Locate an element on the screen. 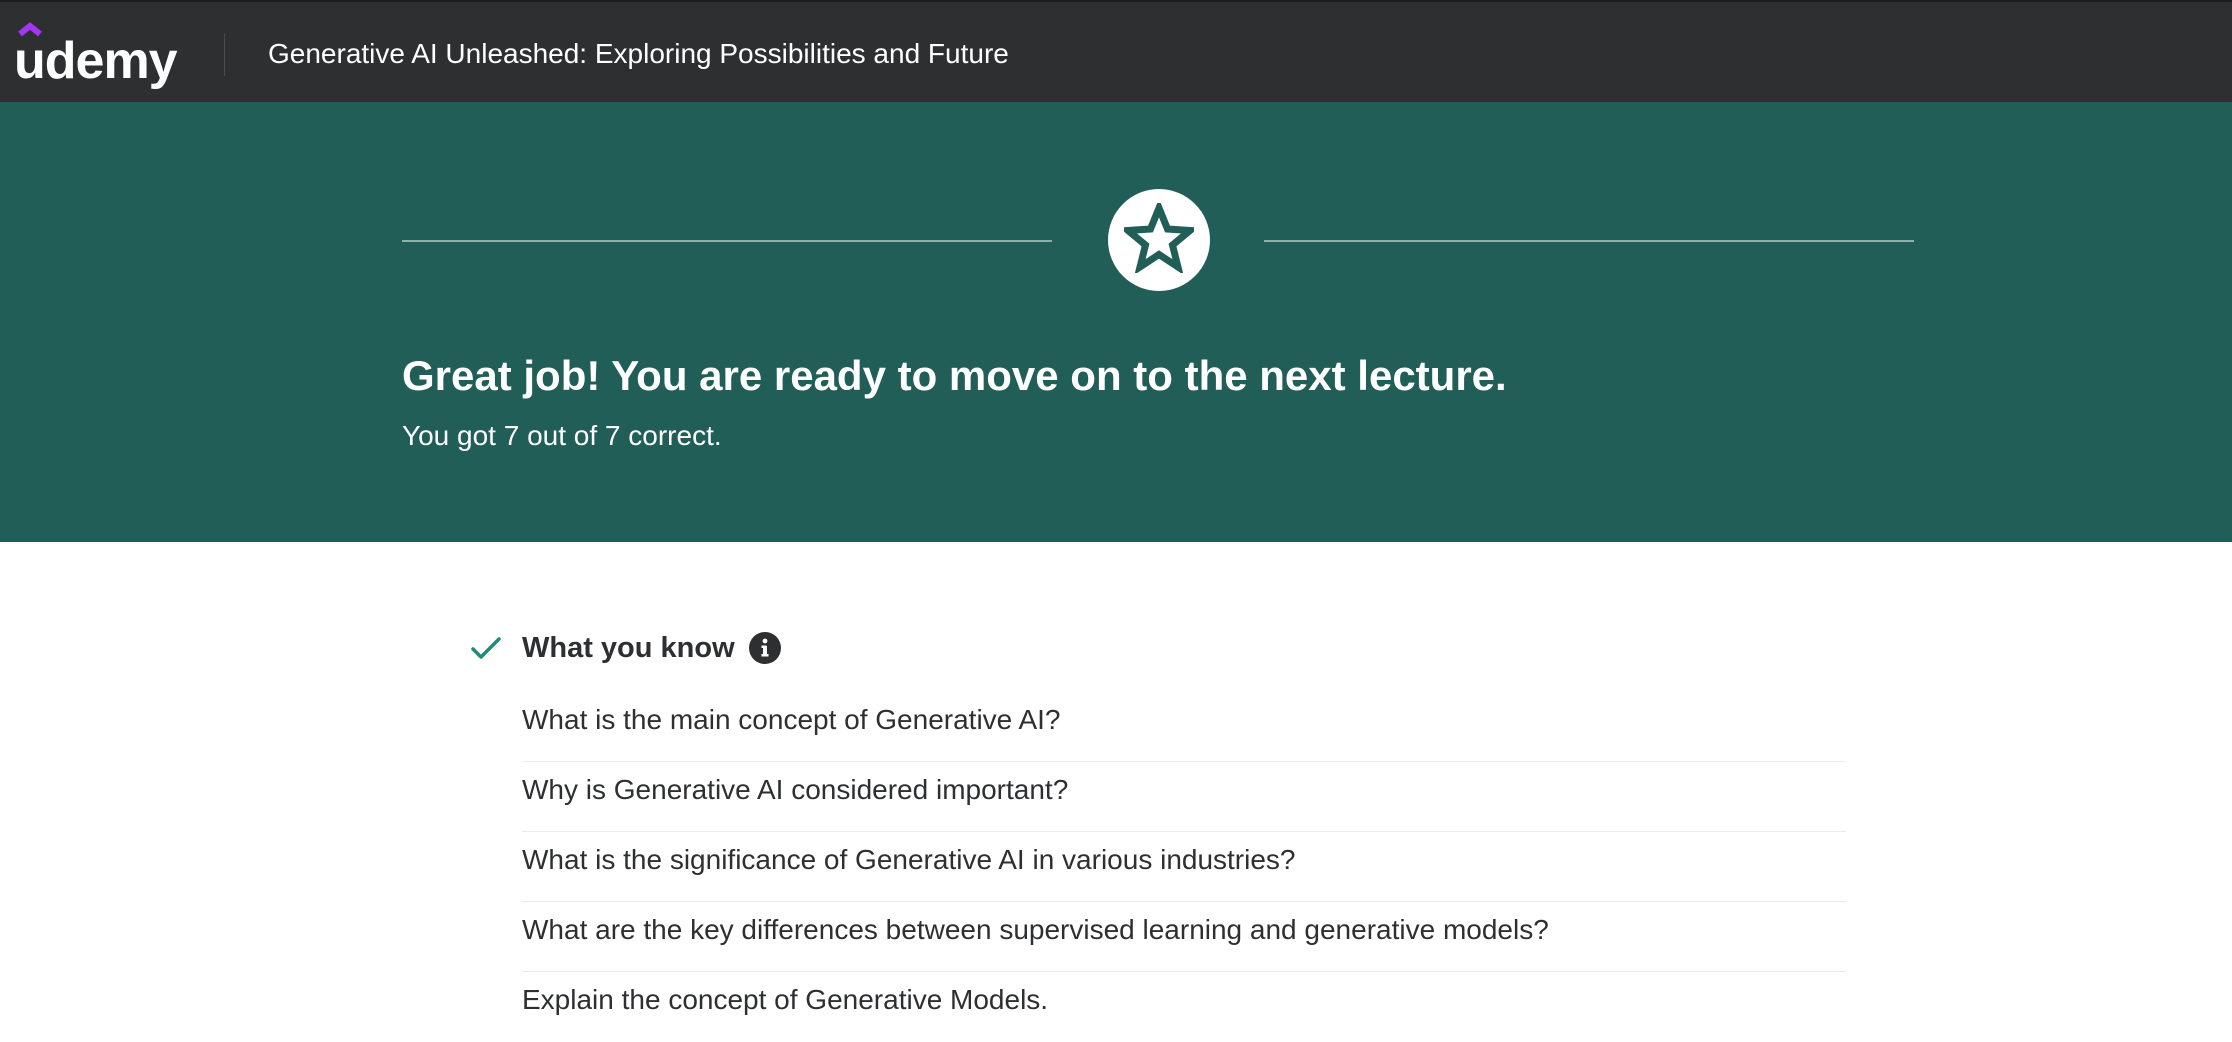 The height and width of the screenshot is (1042, 2232). what-you-know-header: What you know is located at coordinates (670, 648).